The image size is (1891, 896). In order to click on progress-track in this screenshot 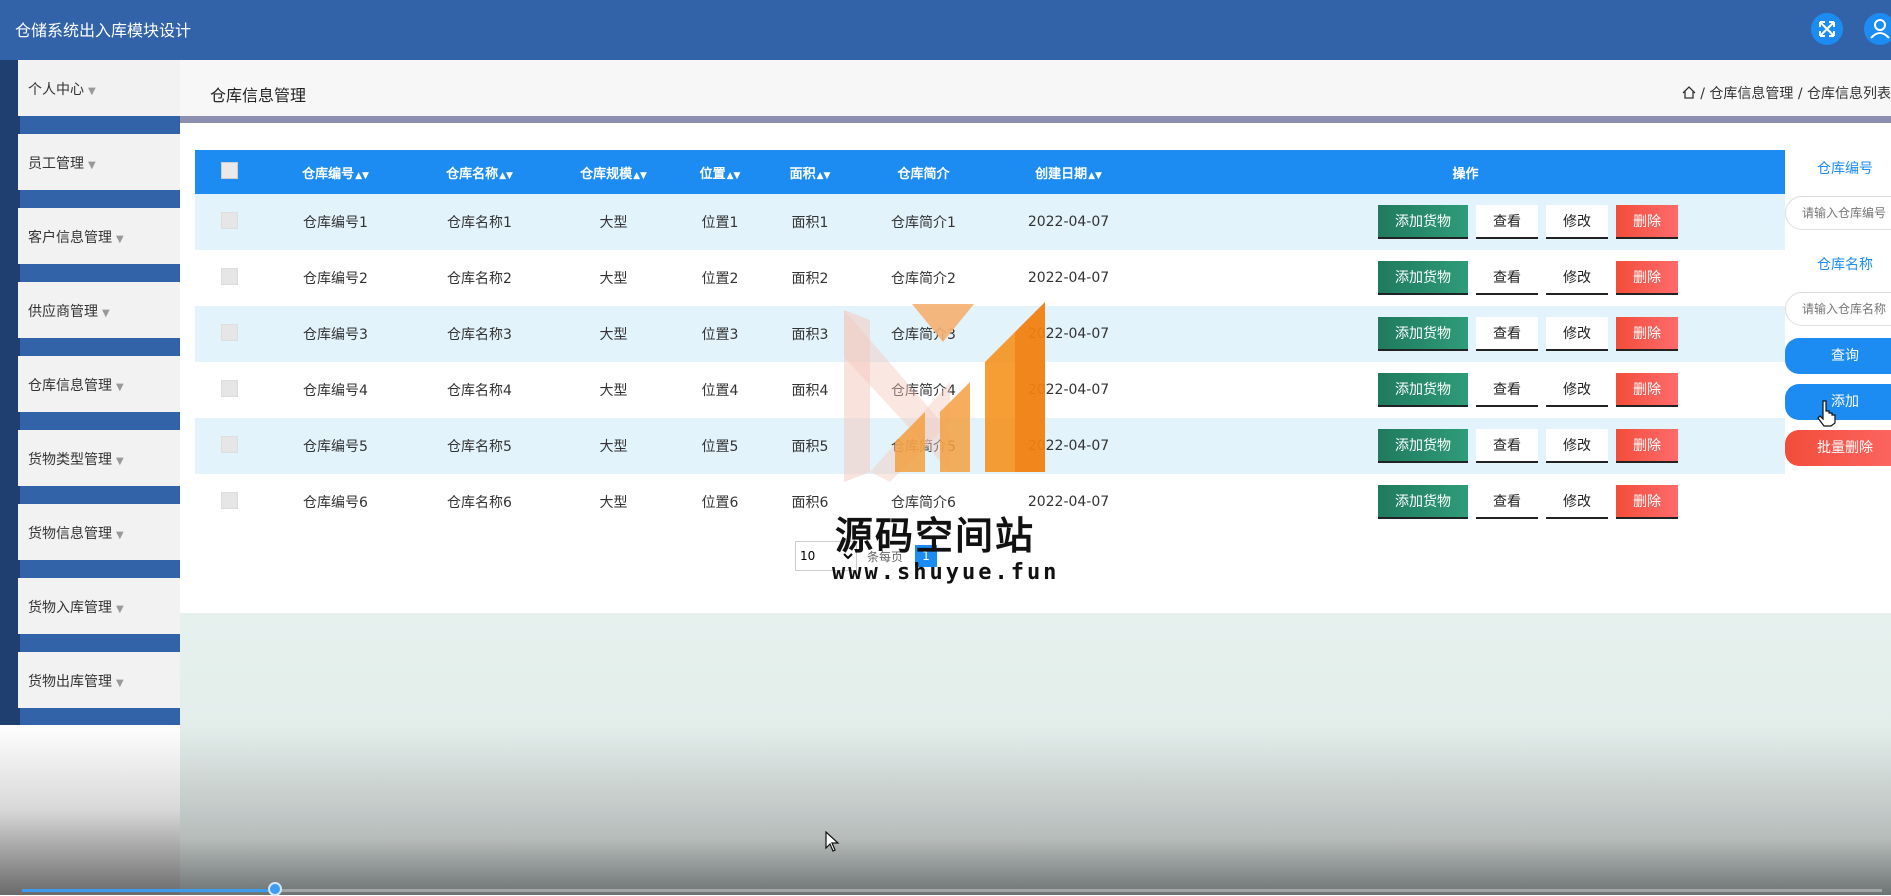, I will do `click(952, 890)`.